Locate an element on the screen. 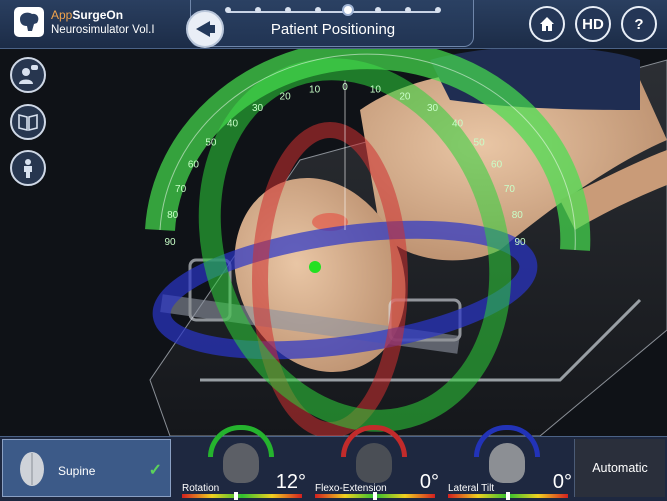 The width and height of the screenshot is (667, 501). brand-suffix: SurgeOn is located at coordinates (98, 15).